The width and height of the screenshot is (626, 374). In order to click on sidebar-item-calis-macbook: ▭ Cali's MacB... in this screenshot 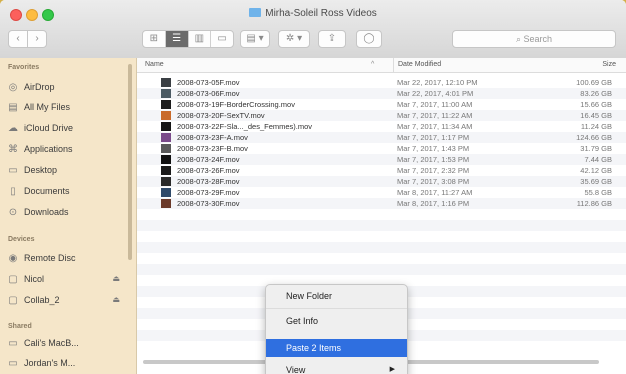, I will do `click(67, 343)`.